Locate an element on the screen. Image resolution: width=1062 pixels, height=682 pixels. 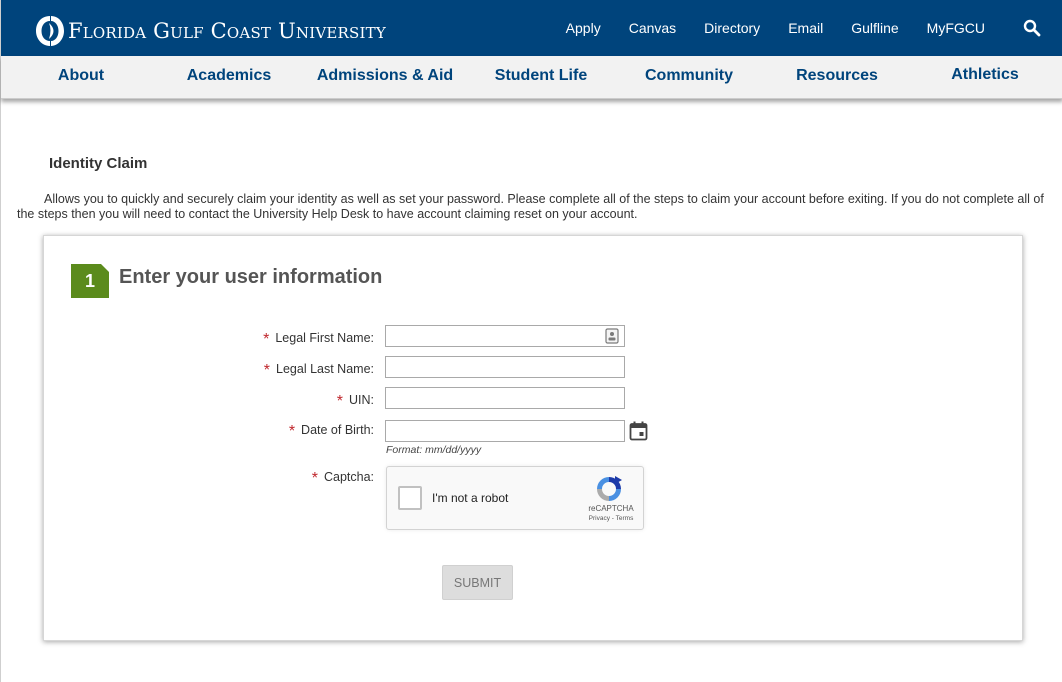
first-name-label: * Legal First Name: is located at coordinates (318, 338).